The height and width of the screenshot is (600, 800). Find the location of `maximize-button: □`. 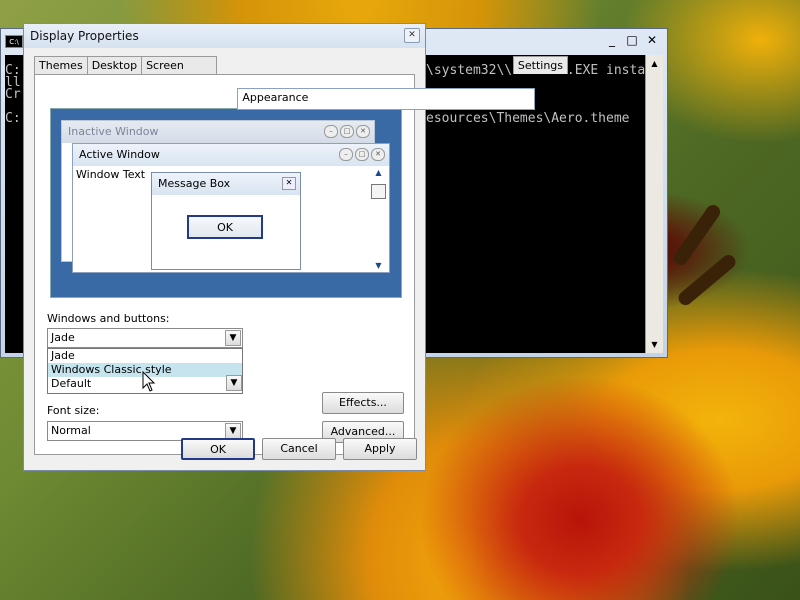

maximize-button: □ is located at coordinates (632, 41).